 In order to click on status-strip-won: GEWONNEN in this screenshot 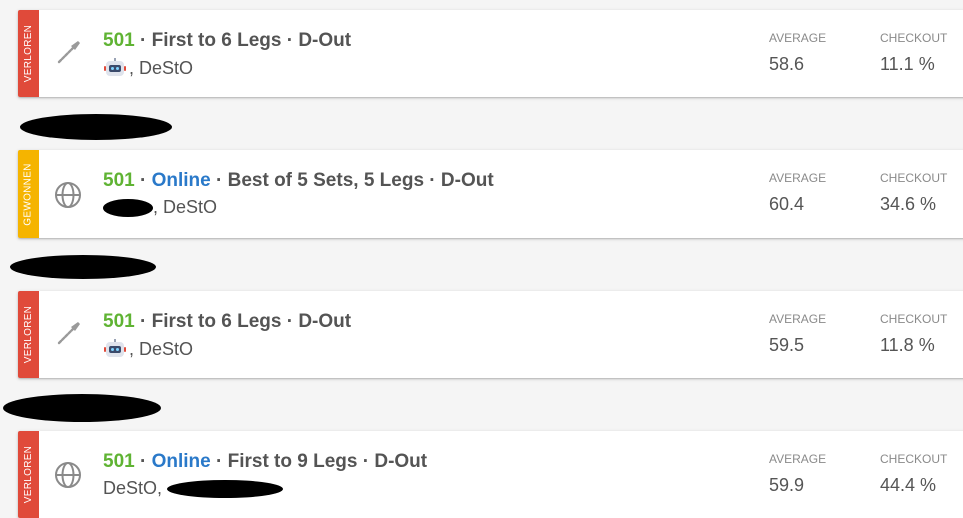, I will do `click(28, 194)`.